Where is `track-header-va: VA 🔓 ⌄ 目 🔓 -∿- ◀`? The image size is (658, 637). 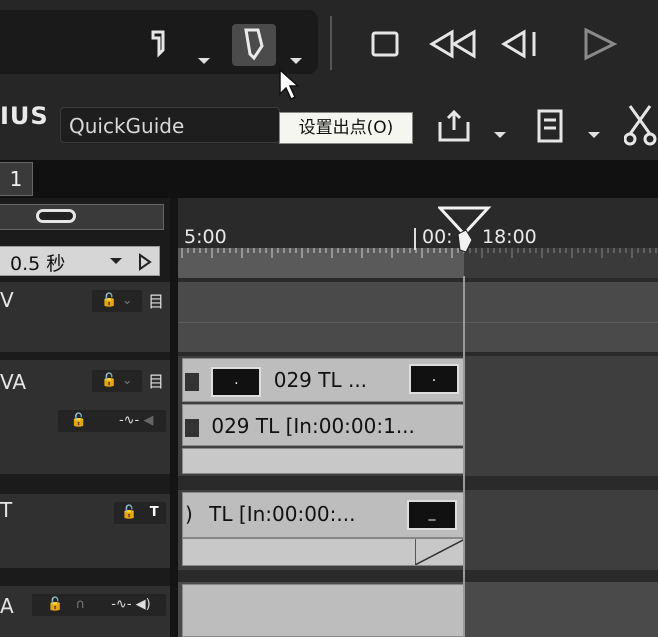 track-header-va: VA 🔓 ⌄ 目 🔓 -∿- ◀ is located at coordinates (85, 417).